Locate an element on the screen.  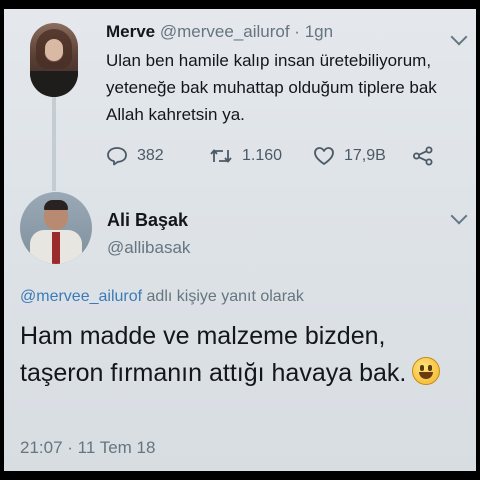
ali-basak-avatar is located at coordinates (56, 228).